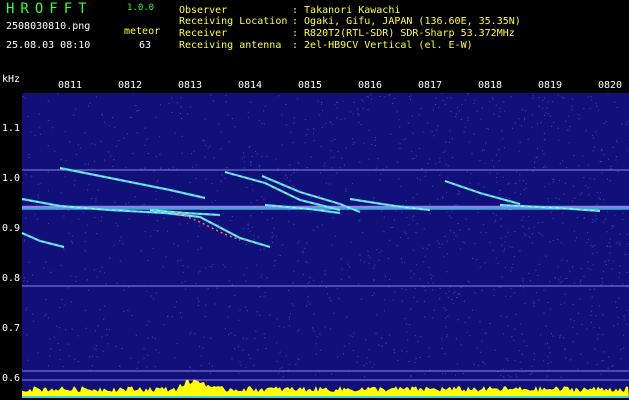 This screenshot has height=400, width=629. Describe the element at coordinates (11, 378) in the screenshot. I see `y-tick-label: 0.6` at that location.